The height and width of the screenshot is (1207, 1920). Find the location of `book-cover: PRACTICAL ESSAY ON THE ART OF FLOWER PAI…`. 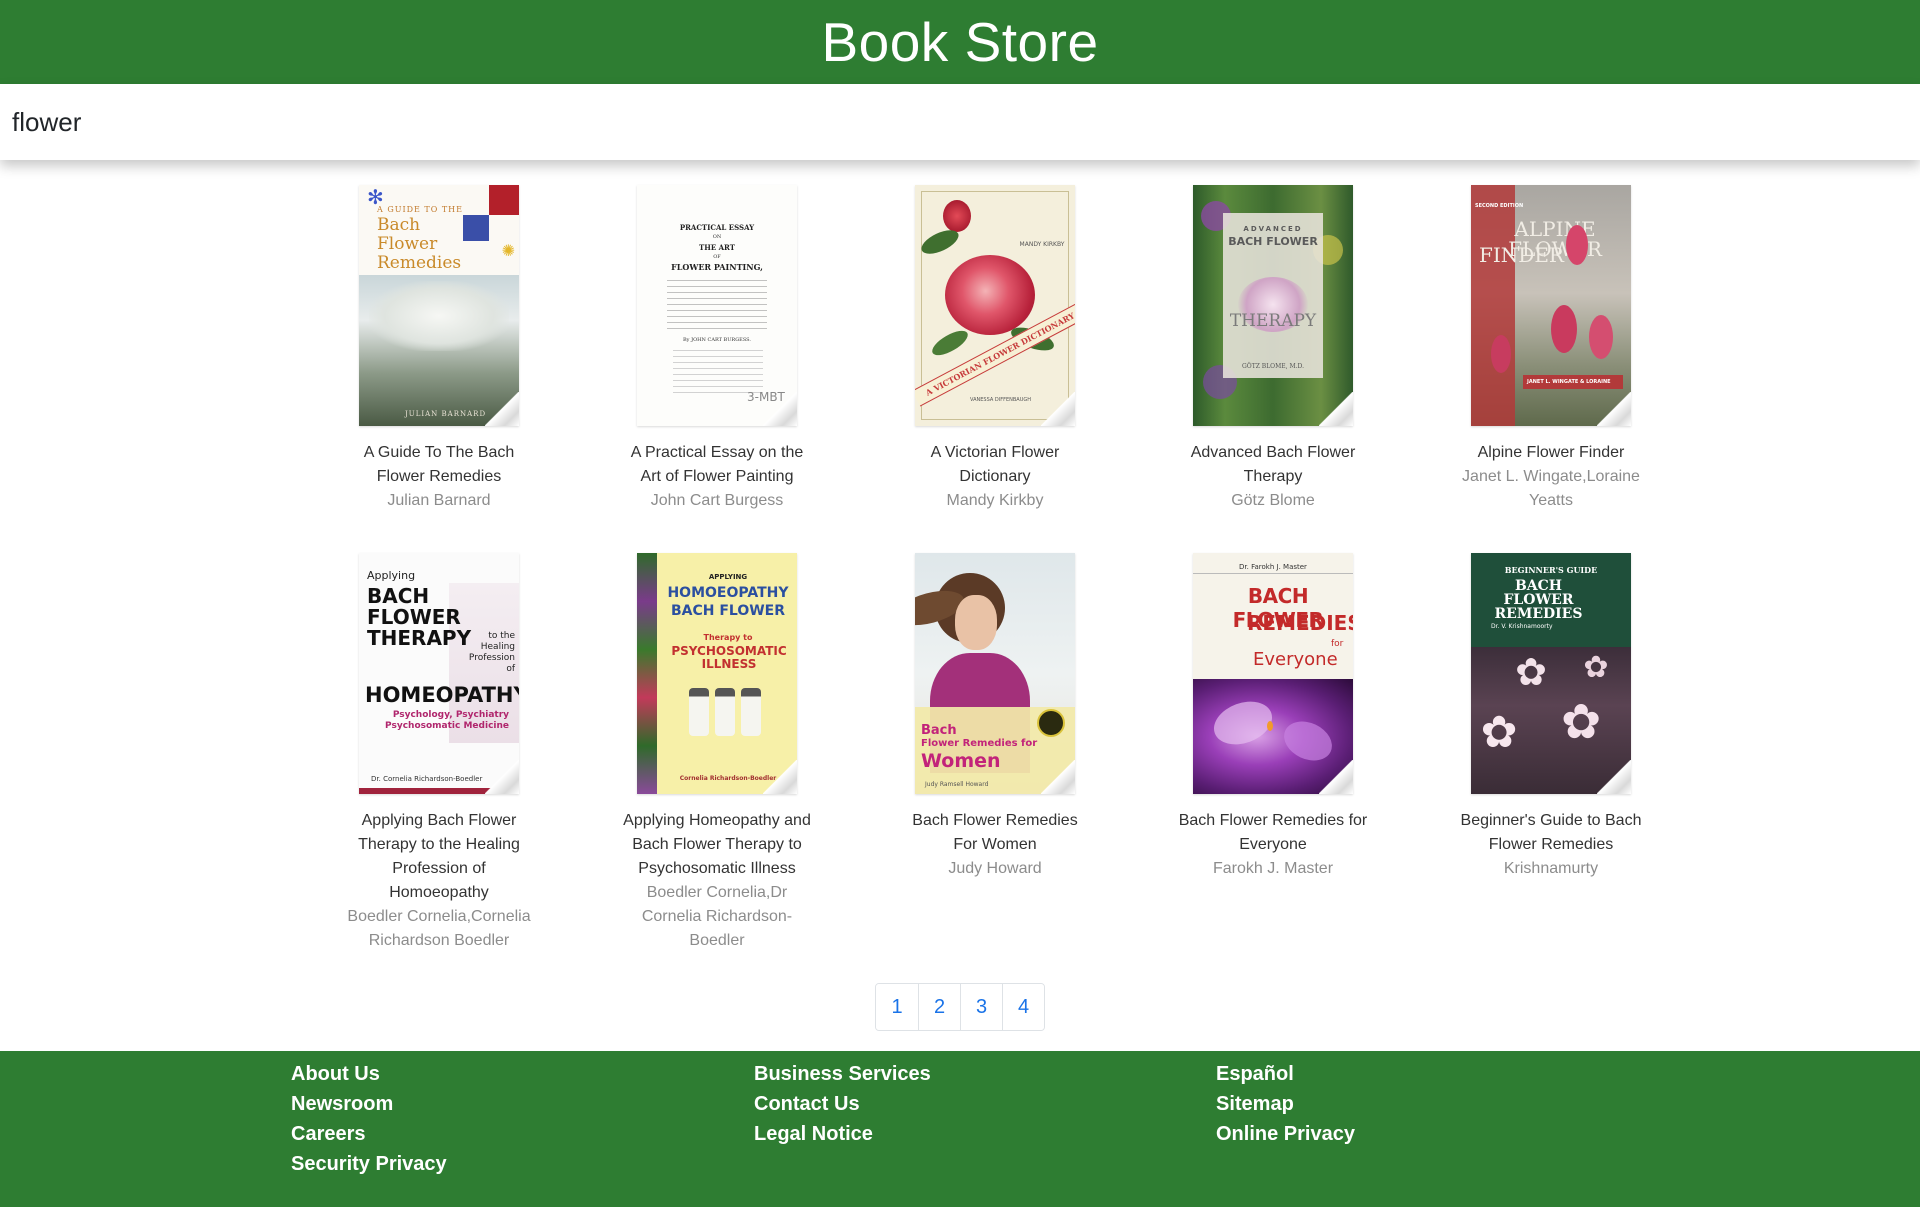

book-cover: PRACTICAL ESSAY ON THE ART OF FLOWER PAI… is located at coordinates (717, 305).